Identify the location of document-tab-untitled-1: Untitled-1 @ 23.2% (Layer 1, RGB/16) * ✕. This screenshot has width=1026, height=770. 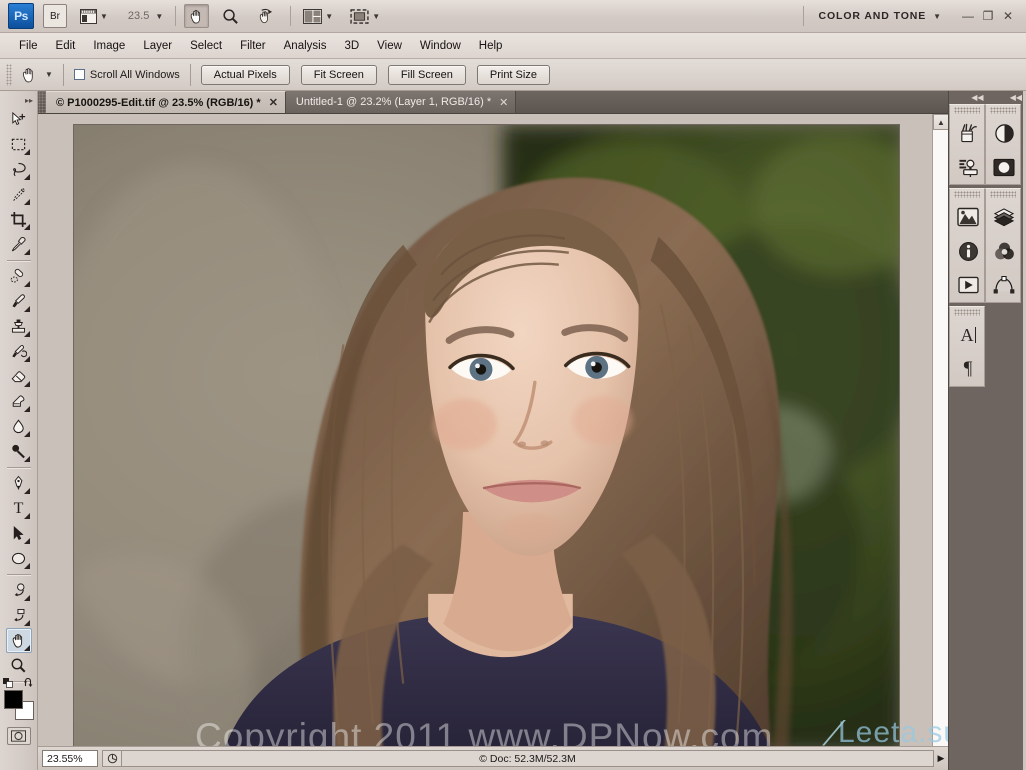
(401, 102).